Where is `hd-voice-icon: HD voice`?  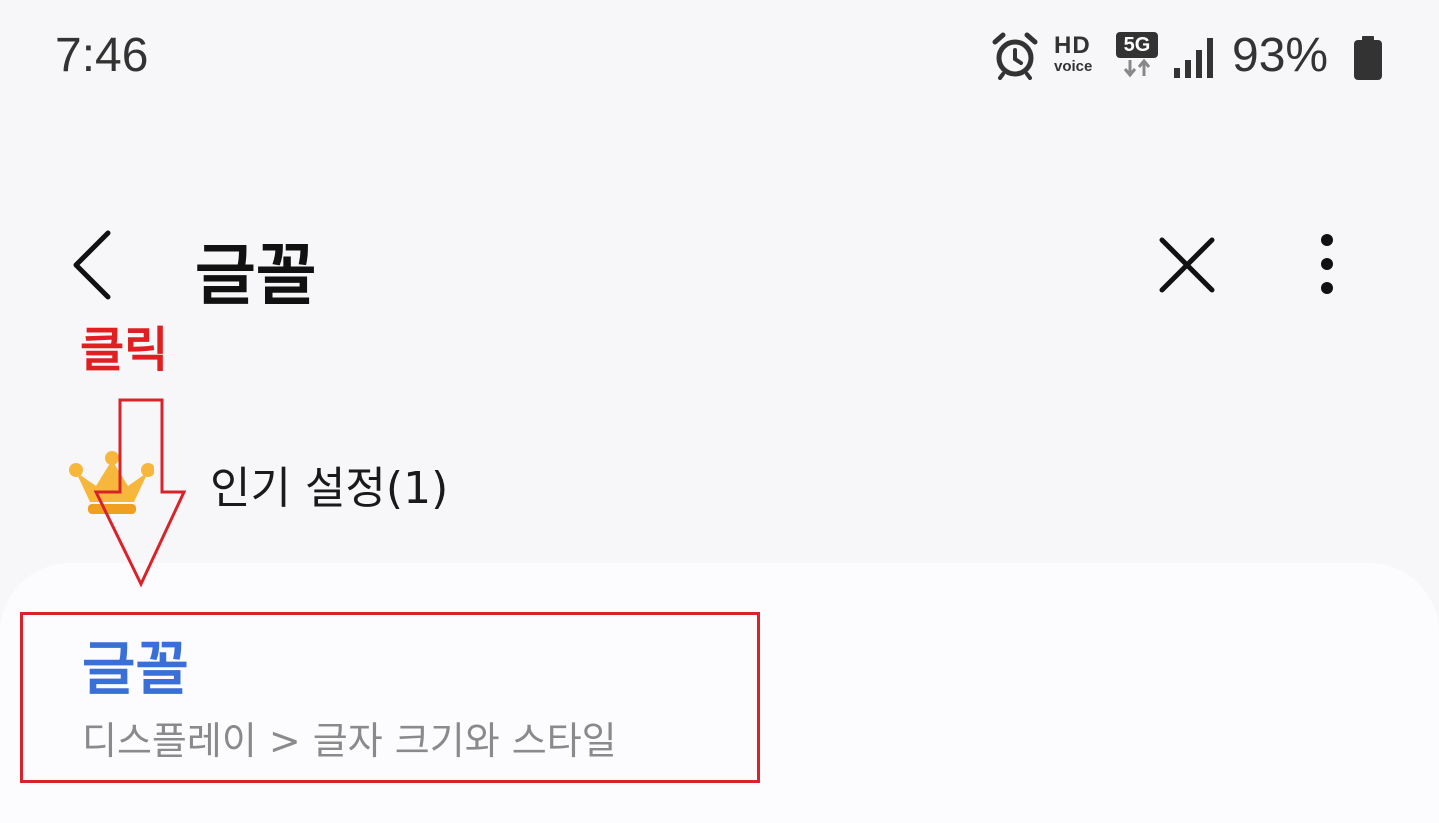 hd-voice-icon: HD voice is located at coordinates (1079, 57).